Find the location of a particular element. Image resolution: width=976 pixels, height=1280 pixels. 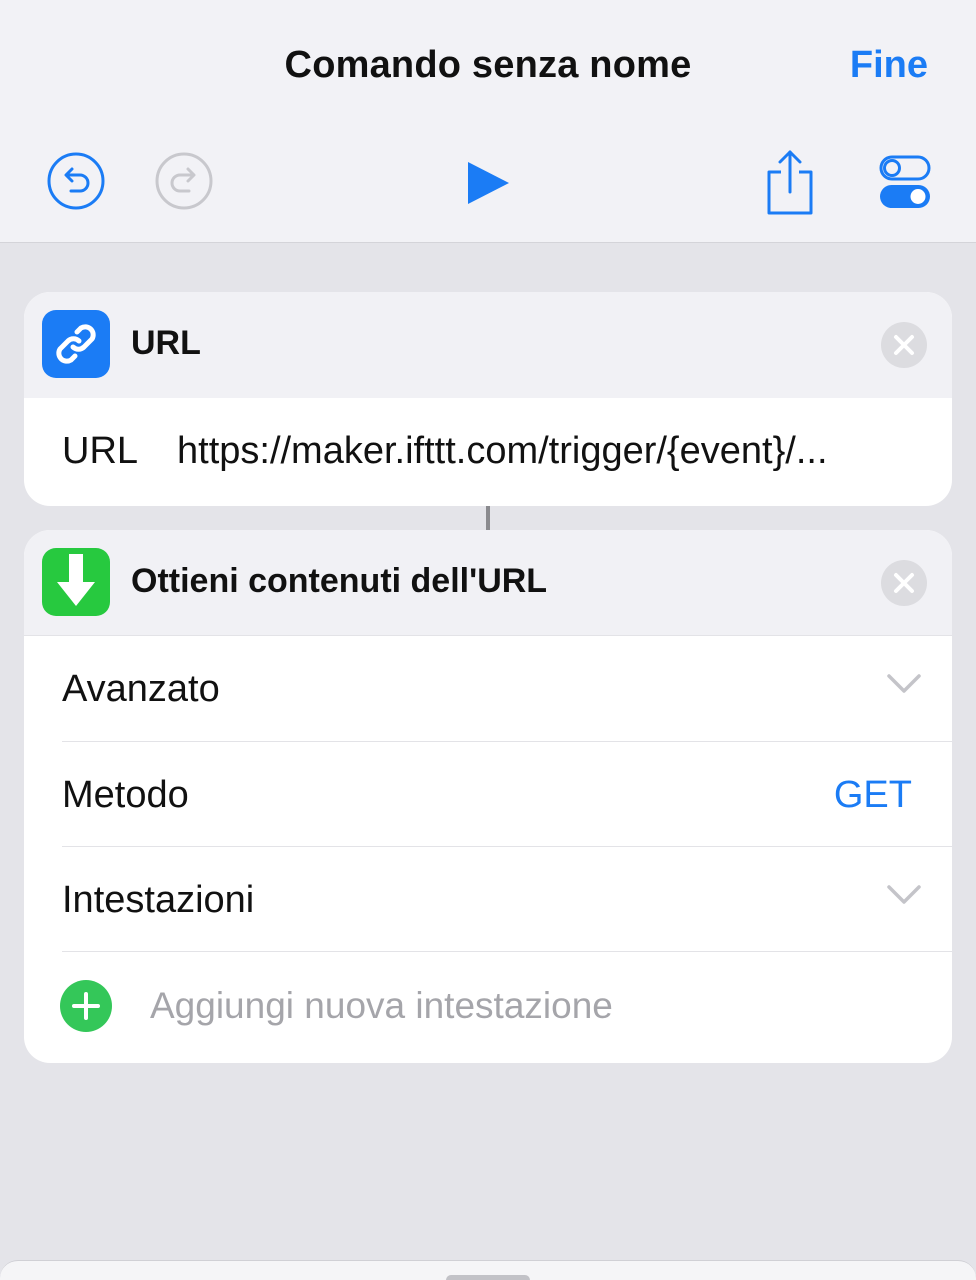

sheet-grabber is located at coordinates (488, 1277).